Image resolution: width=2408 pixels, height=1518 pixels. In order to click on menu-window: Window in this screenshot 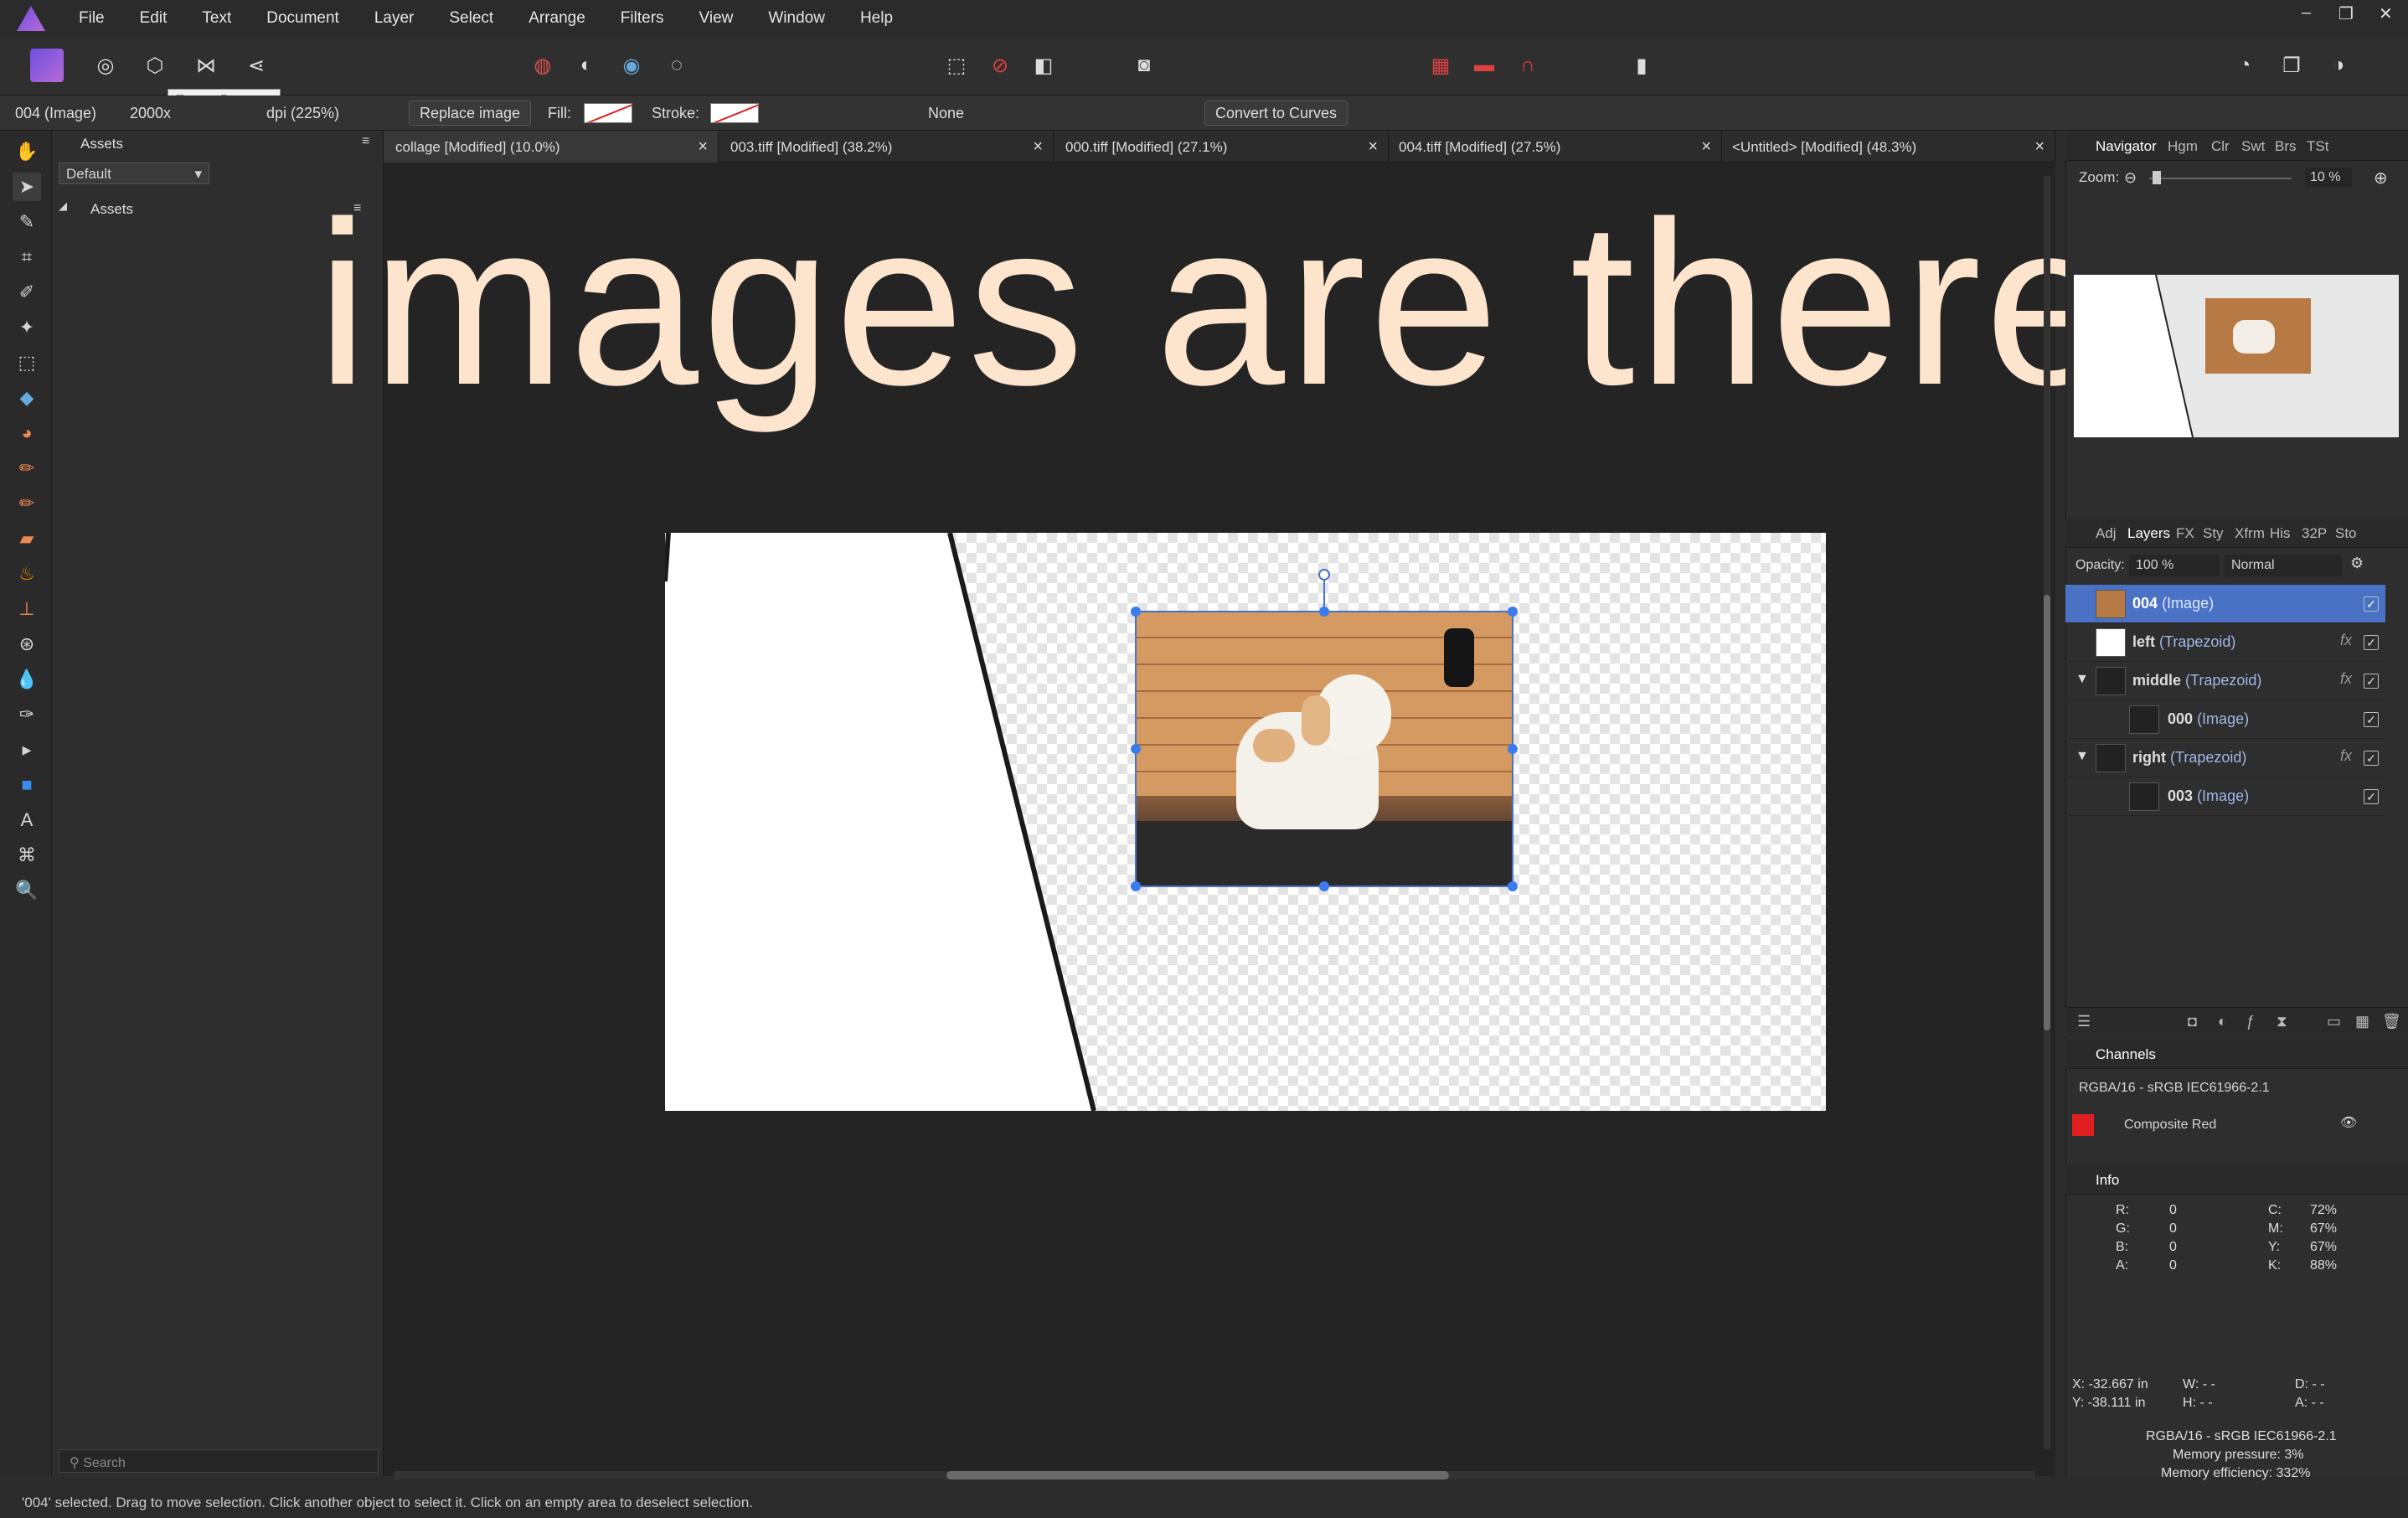, I will do `click(796, 18)`.